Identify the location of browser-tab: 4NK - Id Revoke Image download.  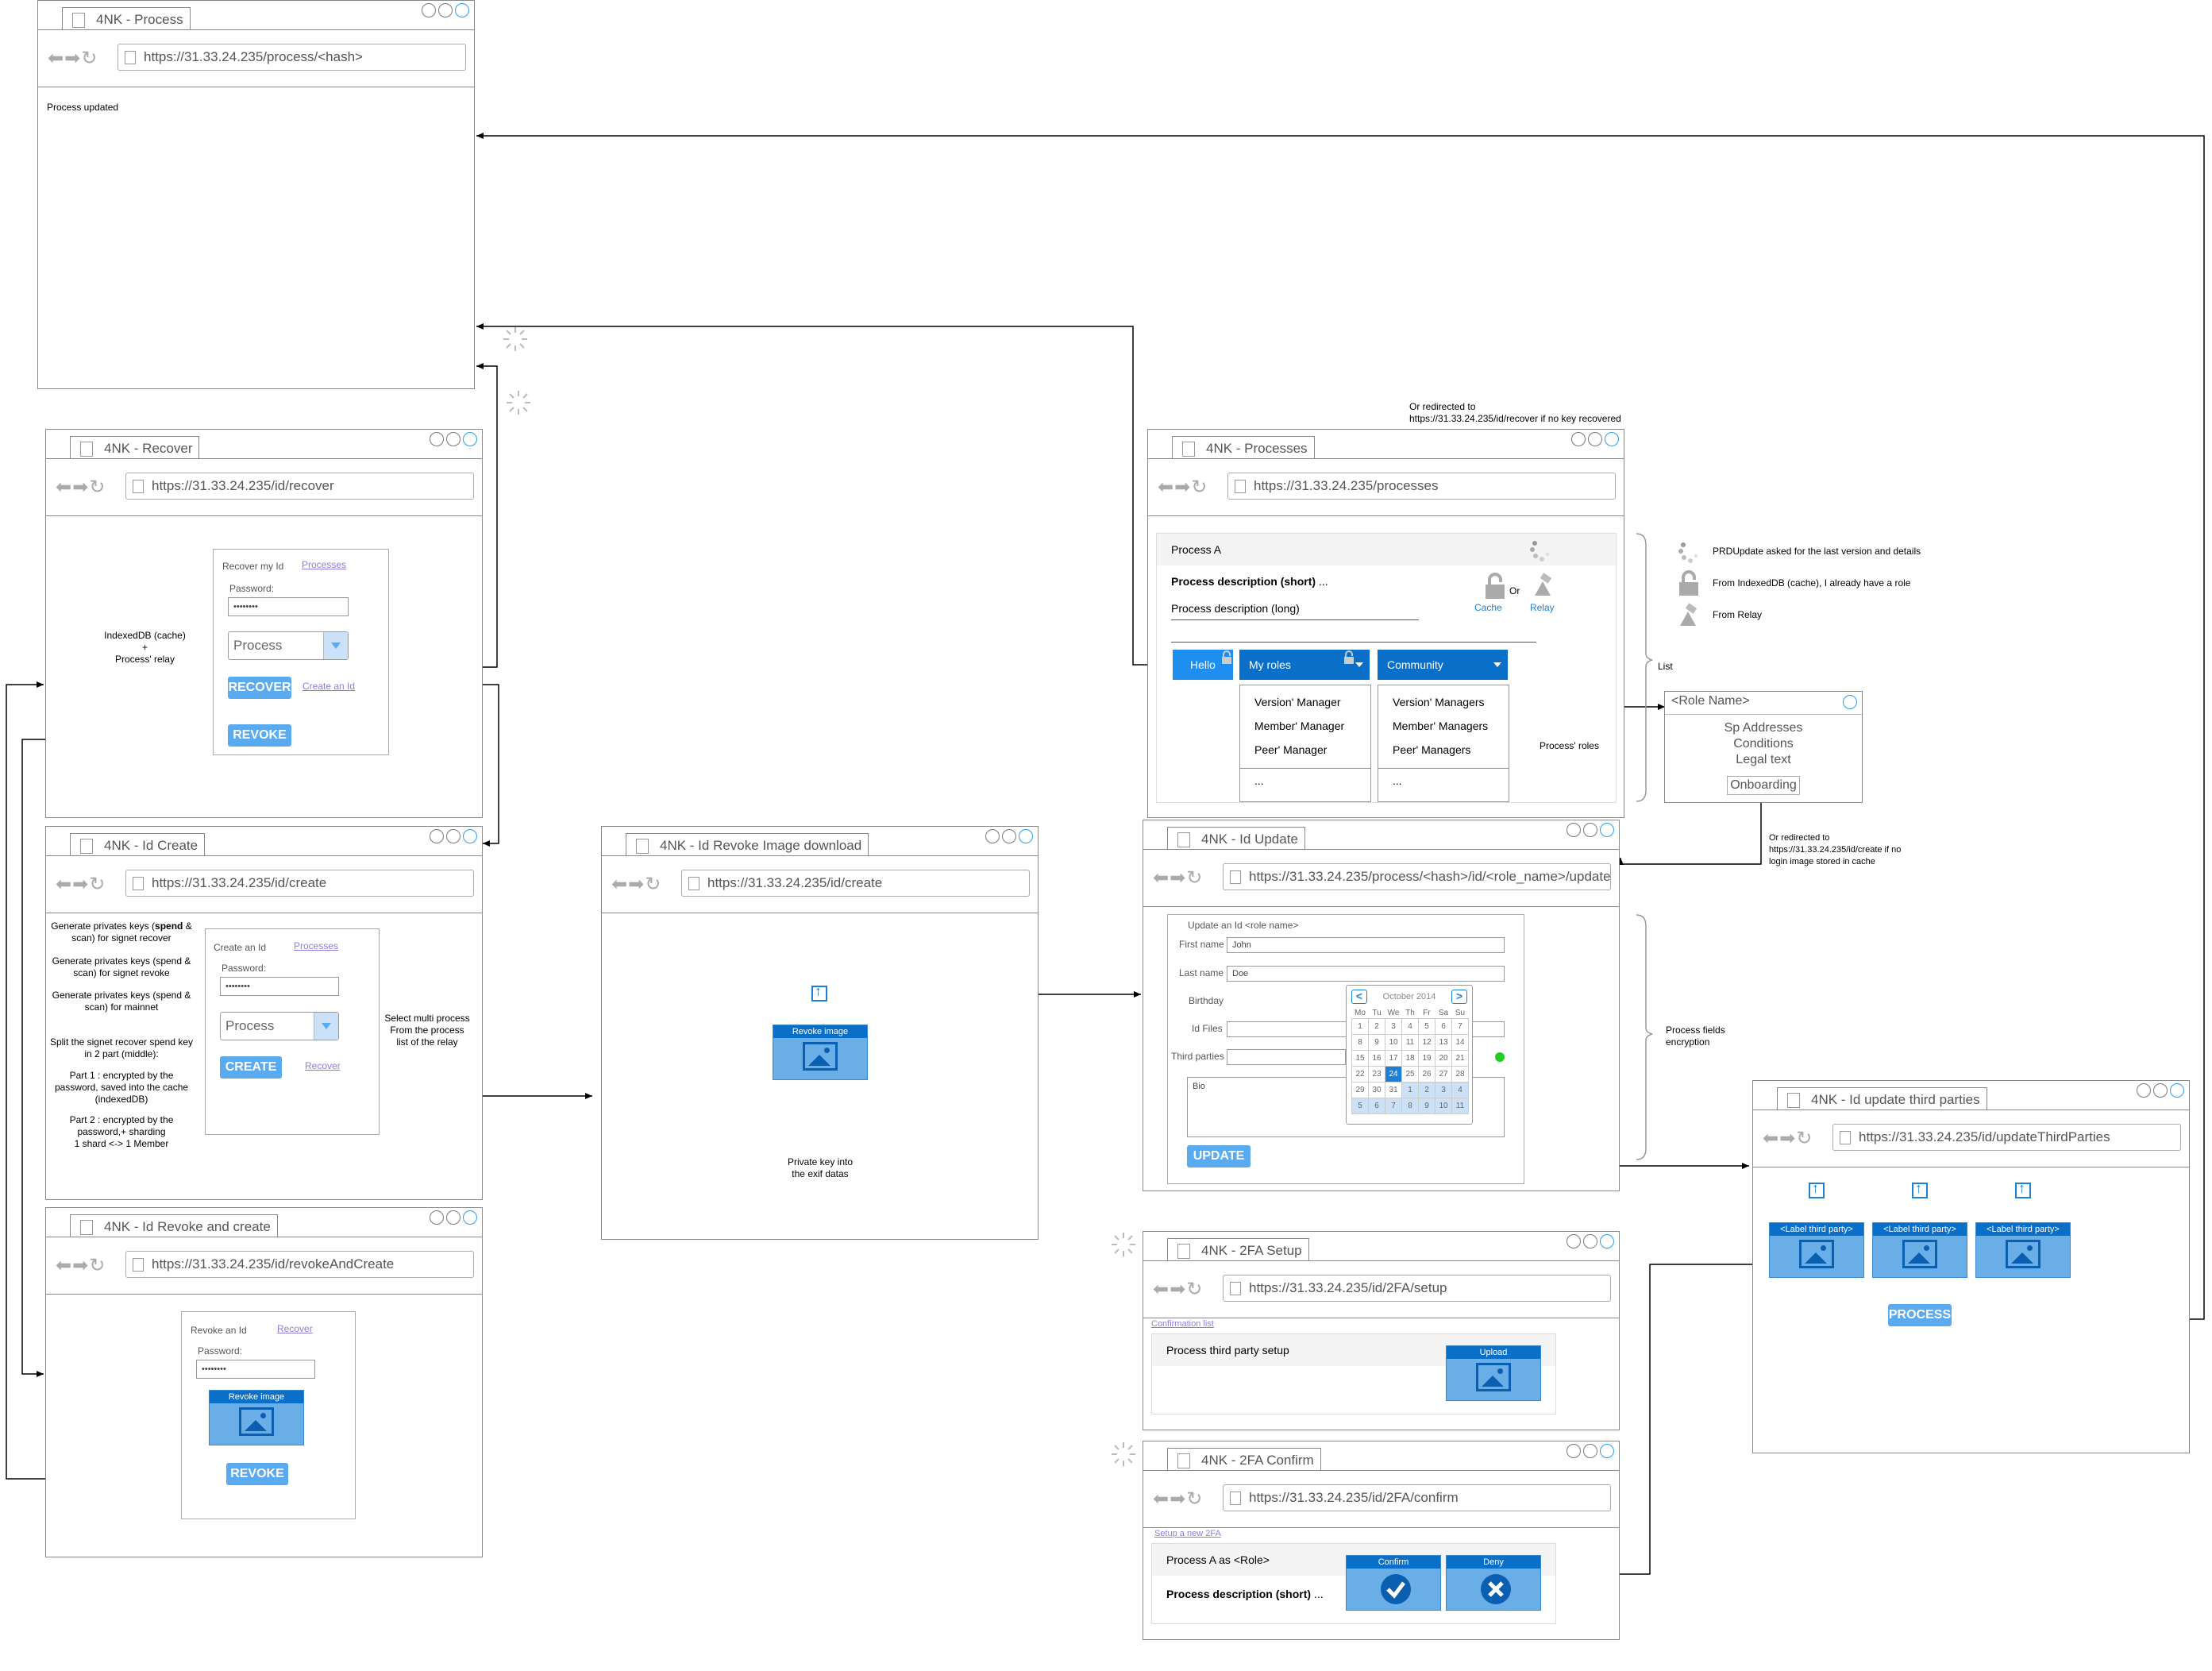
(747, 844).